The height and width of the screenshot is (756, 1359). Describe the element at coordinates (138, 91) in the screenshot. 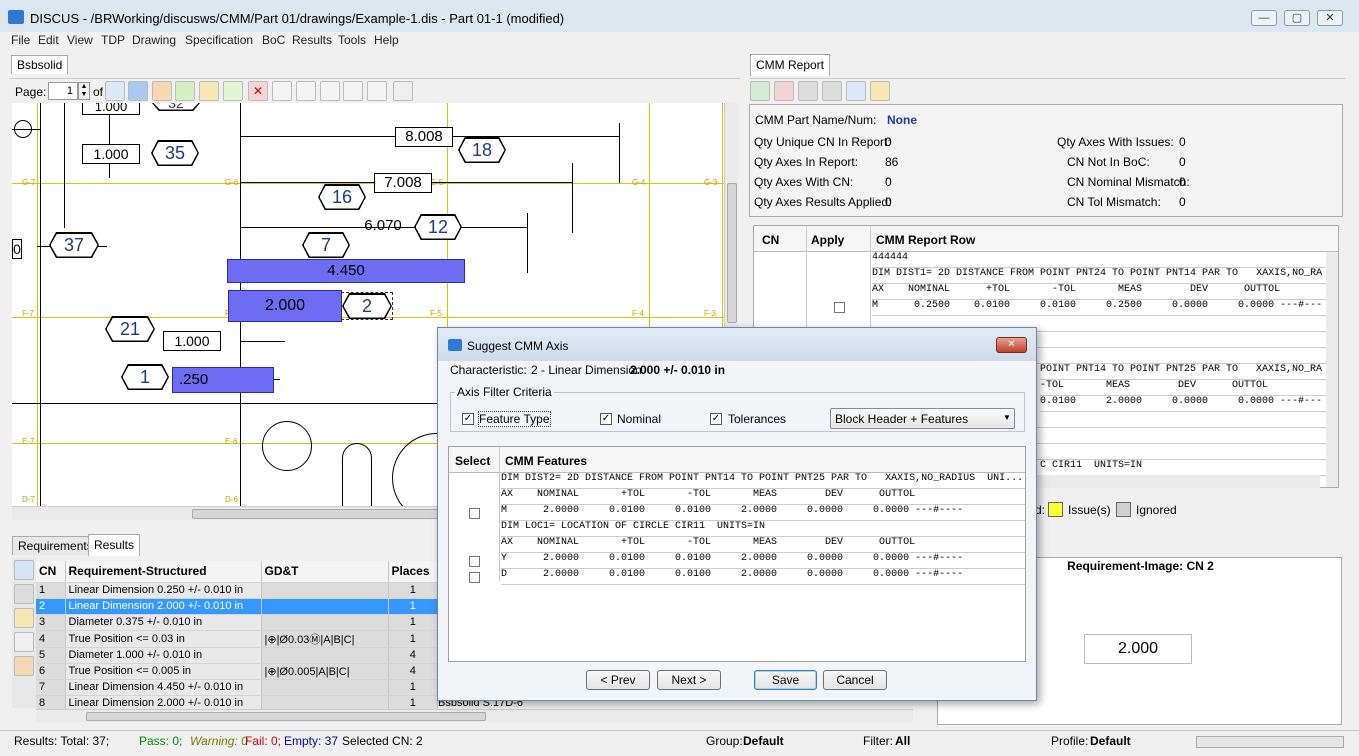

I see `select-tool-icon` at that location.